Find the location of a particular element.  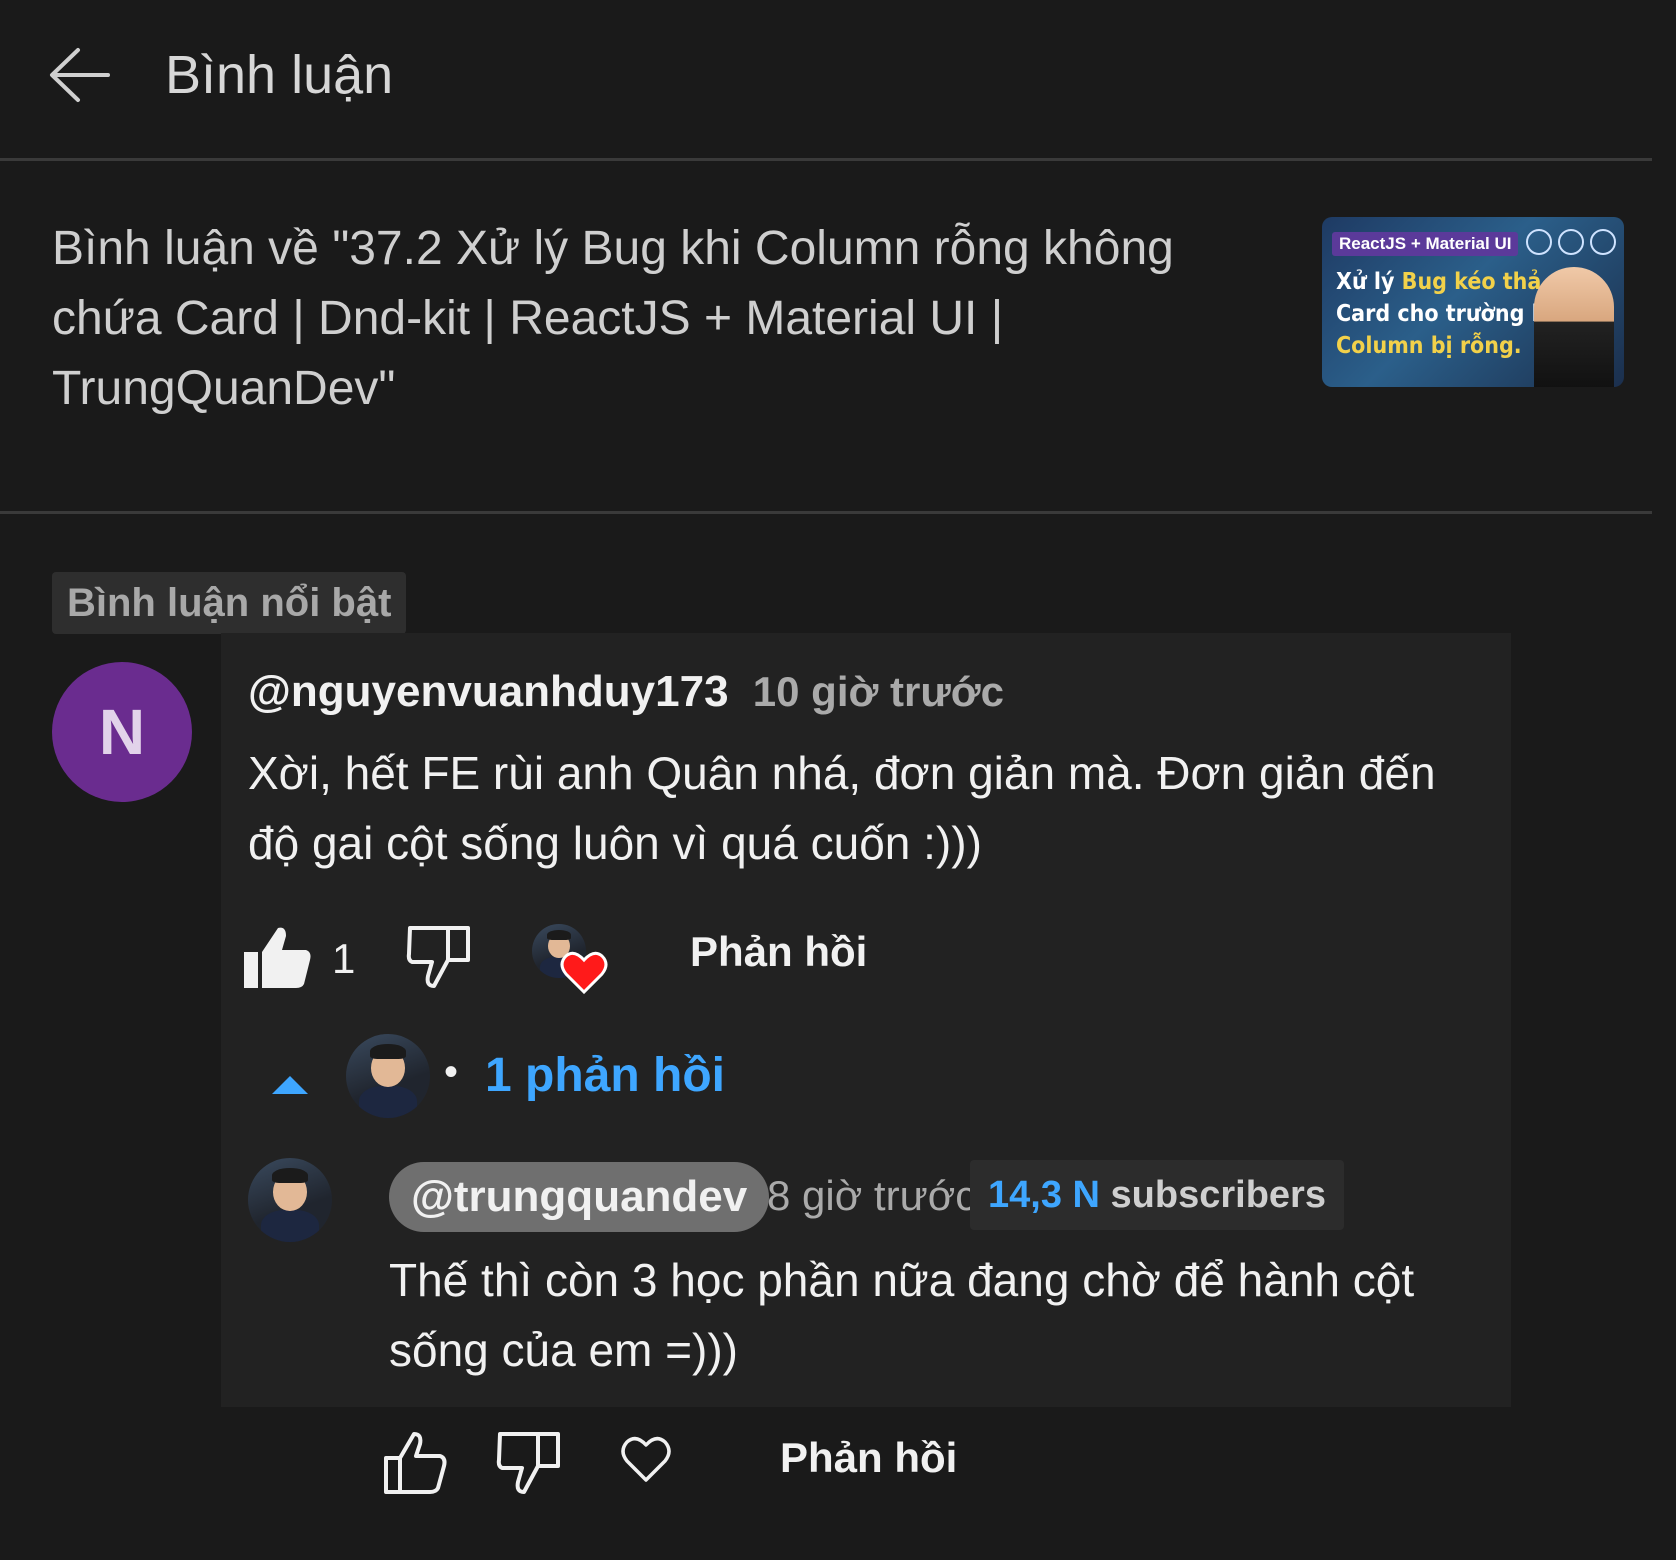

page-title: Bình luận is located at coordinates (279, 75).